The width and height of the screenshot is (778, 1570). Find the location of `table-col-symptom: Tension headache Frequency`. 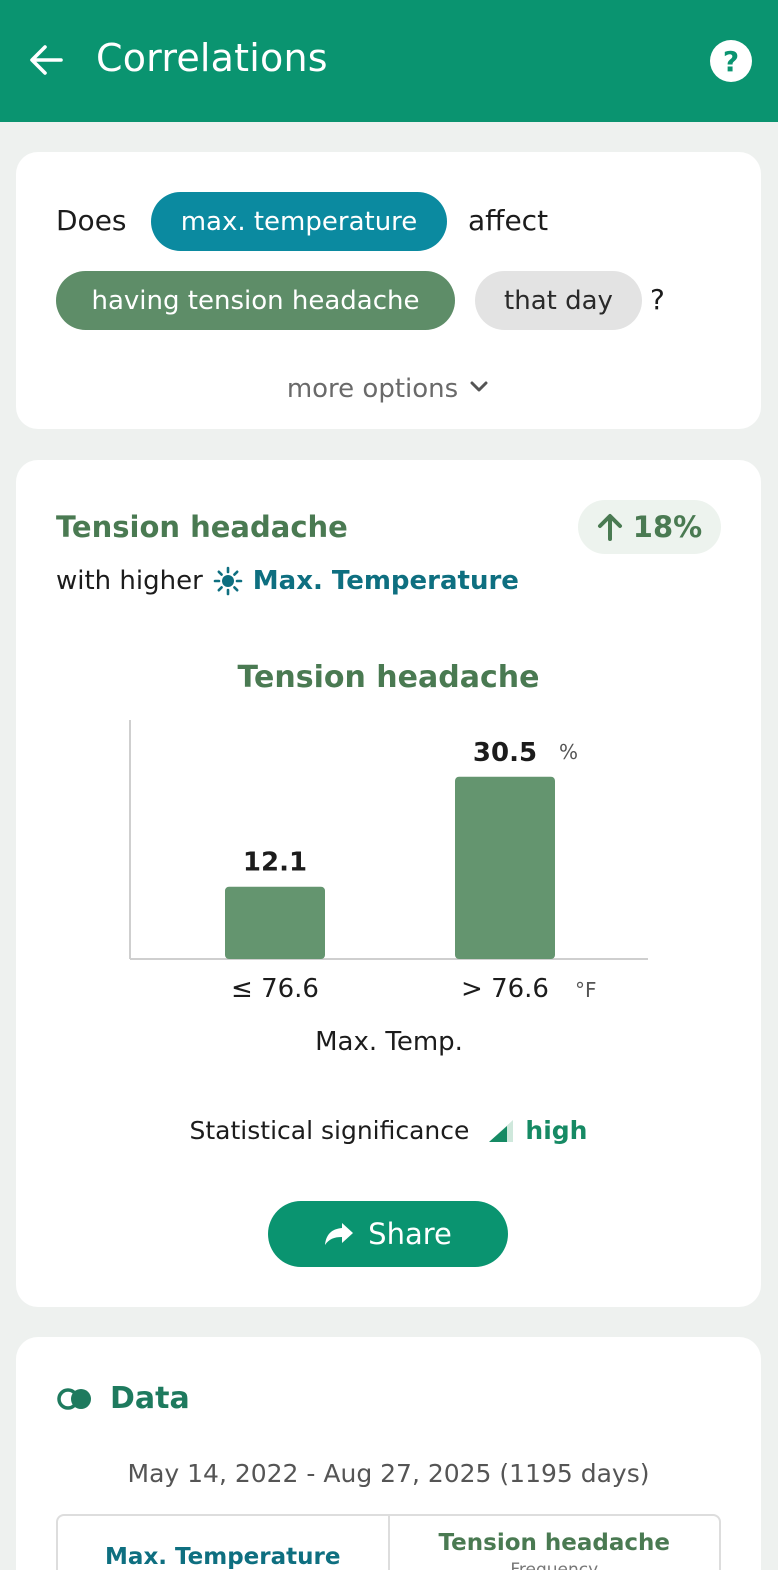

table-col-symptom: Tension headache Frequency is located at coordinates (553, 1543).